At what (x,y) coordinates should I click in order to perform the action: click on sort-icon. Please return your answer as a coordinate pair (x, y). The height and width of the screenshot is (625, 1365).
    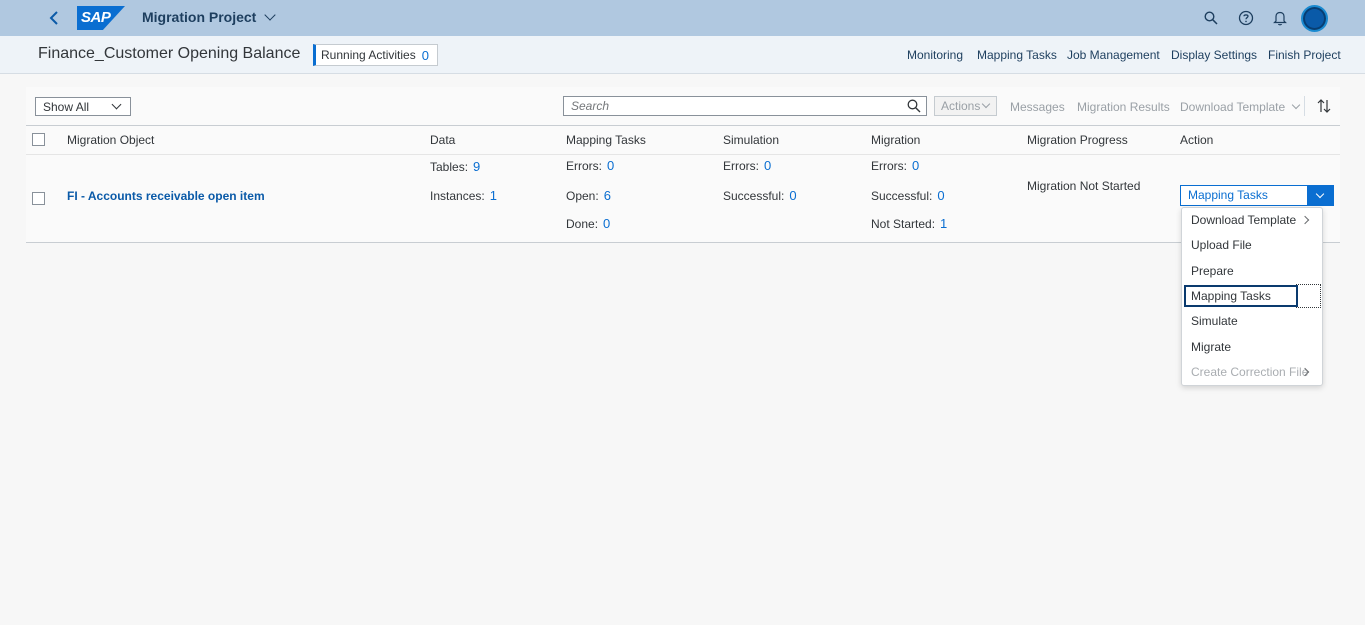
    Looking at the image, I should click on (1324, 106).